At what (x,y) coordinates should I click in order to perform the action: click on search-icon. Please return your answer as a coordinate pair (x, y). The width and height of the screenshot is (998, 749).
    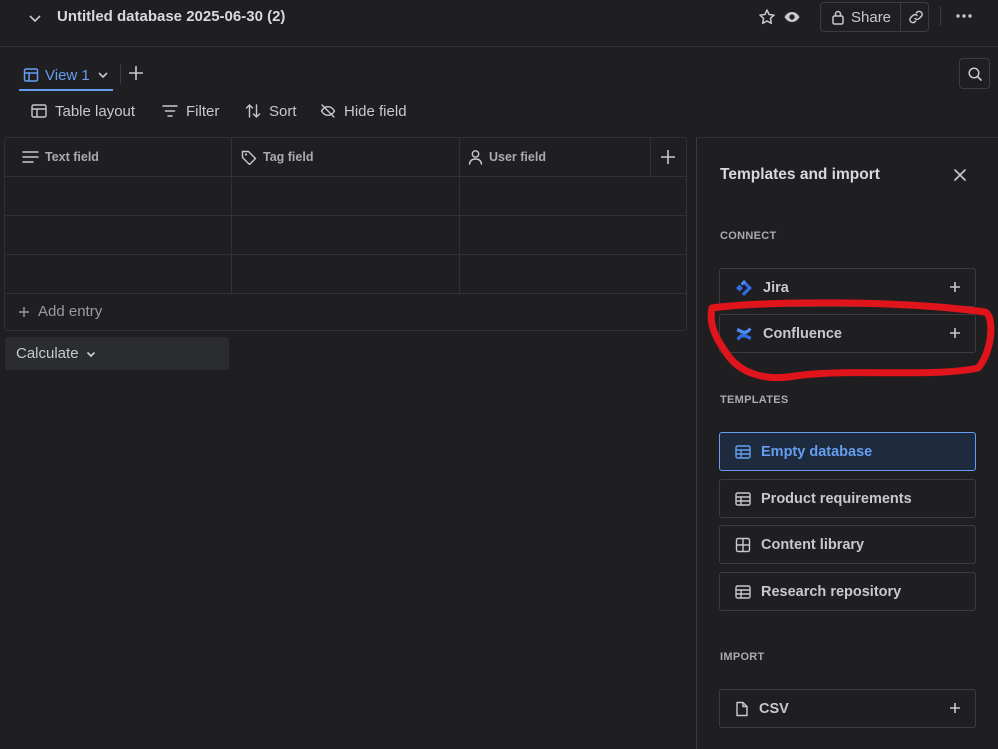
    Looking at the image, I should click on (975, 74).